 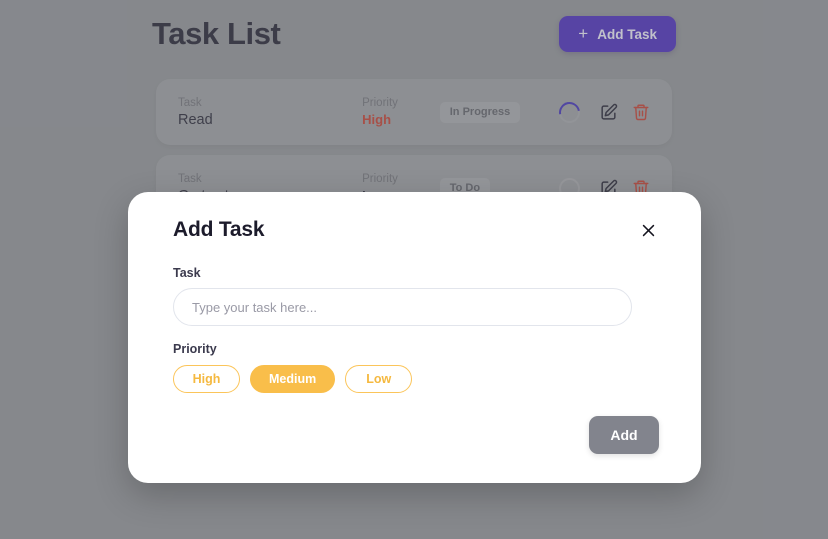 I want to click on priority-options: High Medium Low, so click(x=416, y=379).